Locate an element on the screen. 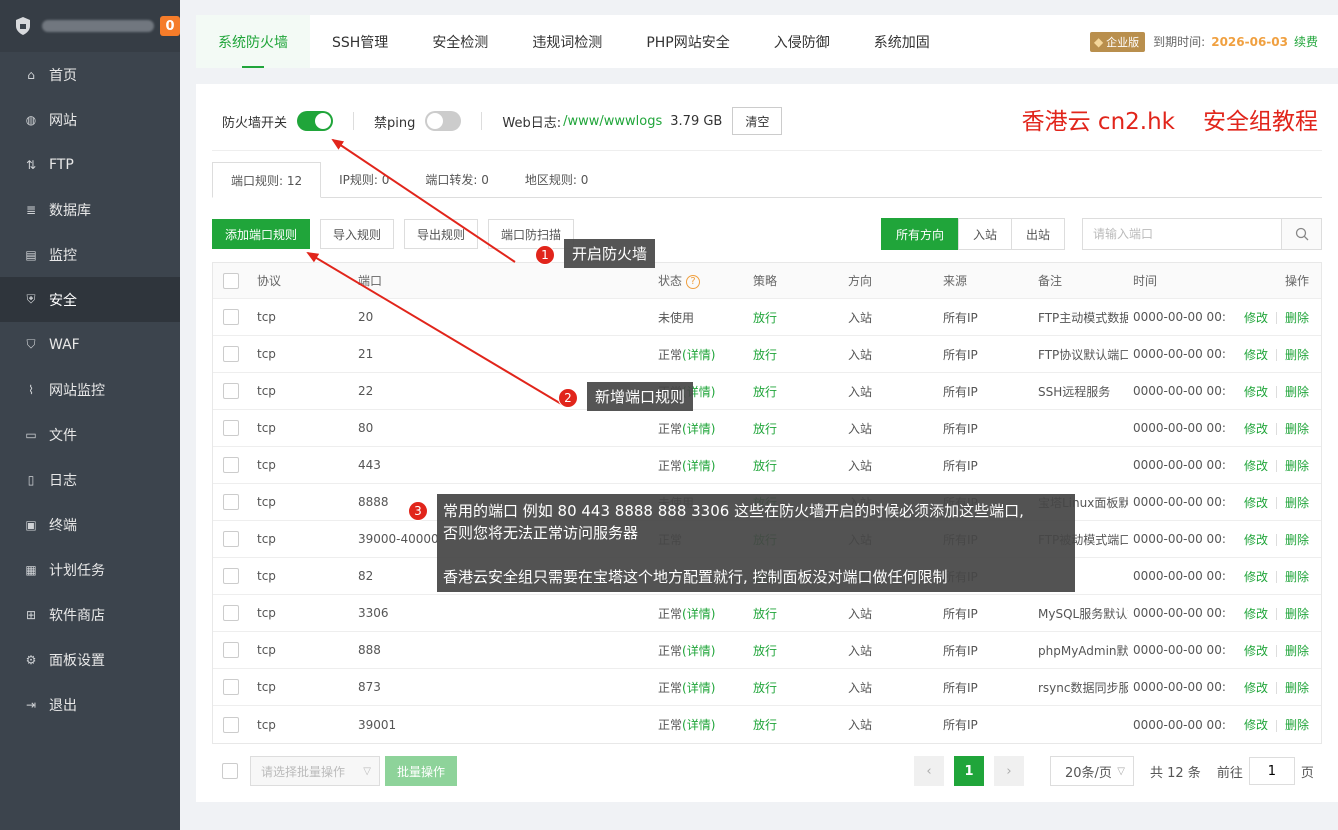 This screenshot has width=1338, height=830. sidebar-item: ⛨ 安全 is located at coordinates (90, 299).